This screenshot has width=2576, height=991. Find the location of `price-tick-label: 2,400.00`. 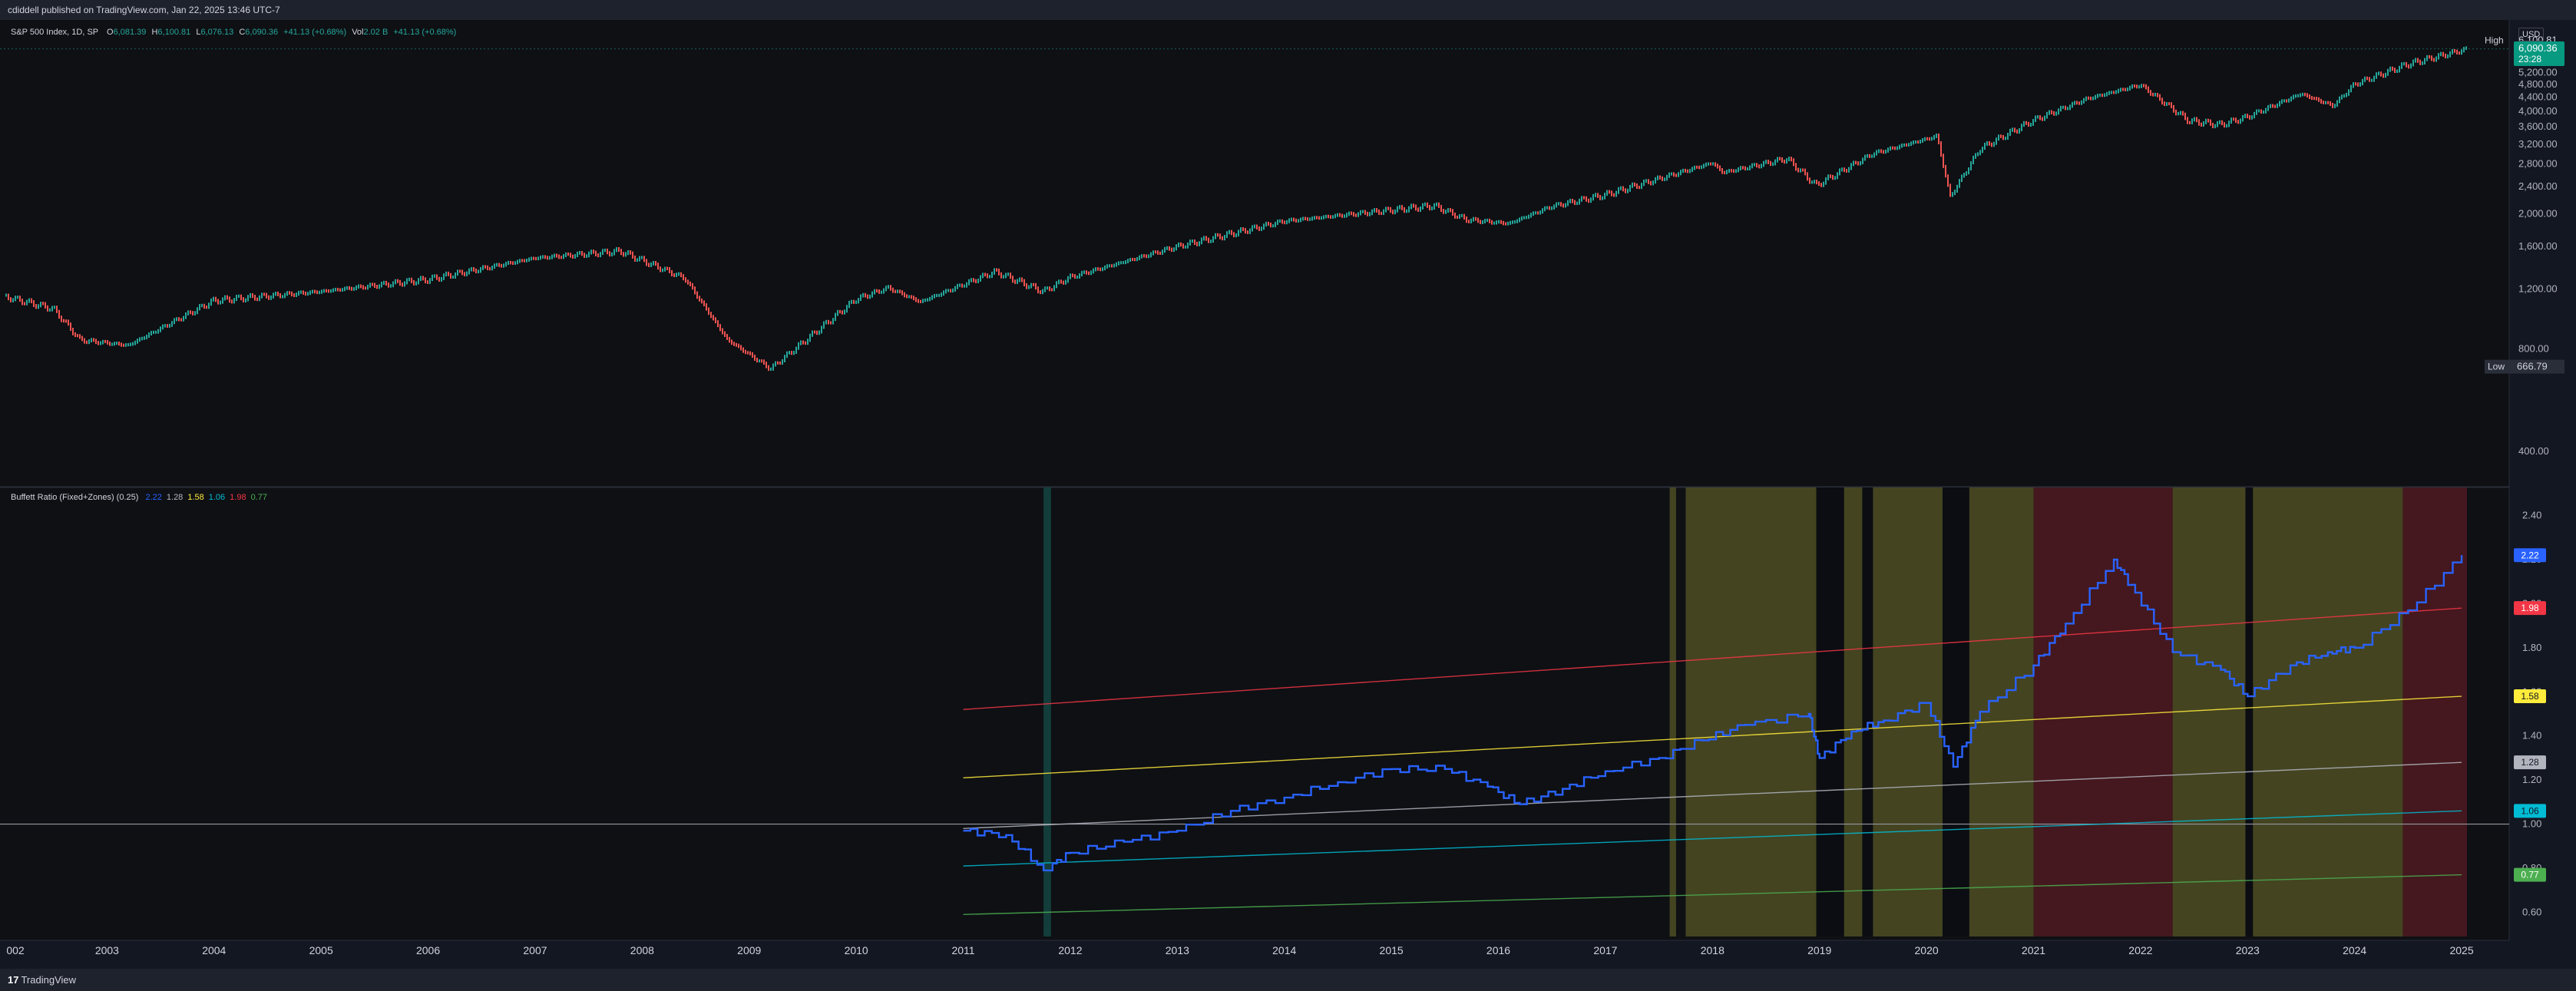

price-tick-label: 2,400.00 is located at coordinates (2538, 186).